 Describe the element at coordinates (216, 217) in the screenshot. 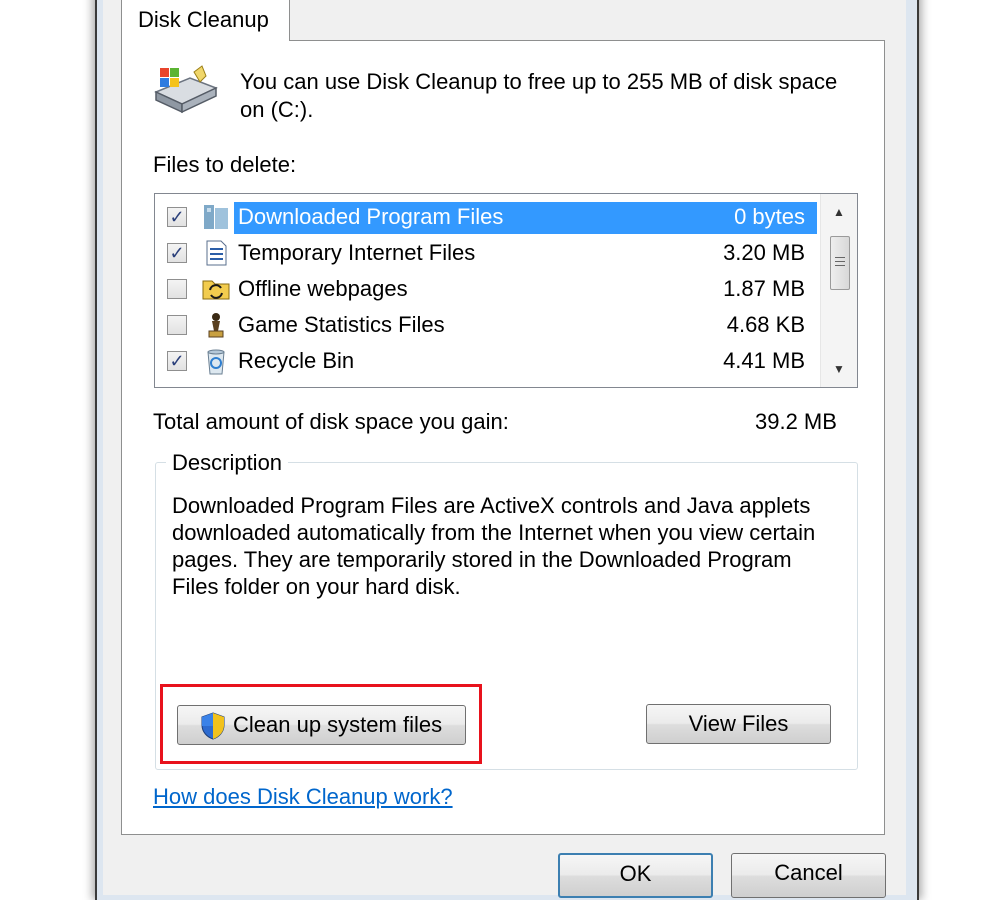

I see `program-files-icon` at that location.